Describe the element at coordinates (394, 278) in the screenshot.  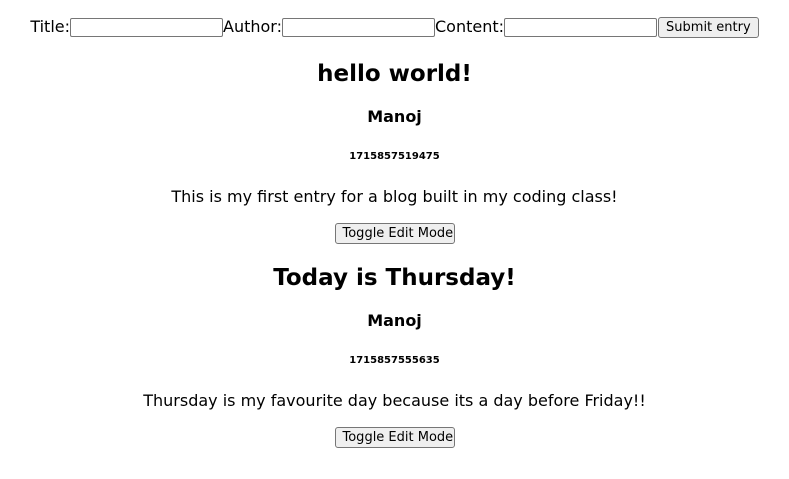
I see `entry-title: Today is Thursday!` at that location.